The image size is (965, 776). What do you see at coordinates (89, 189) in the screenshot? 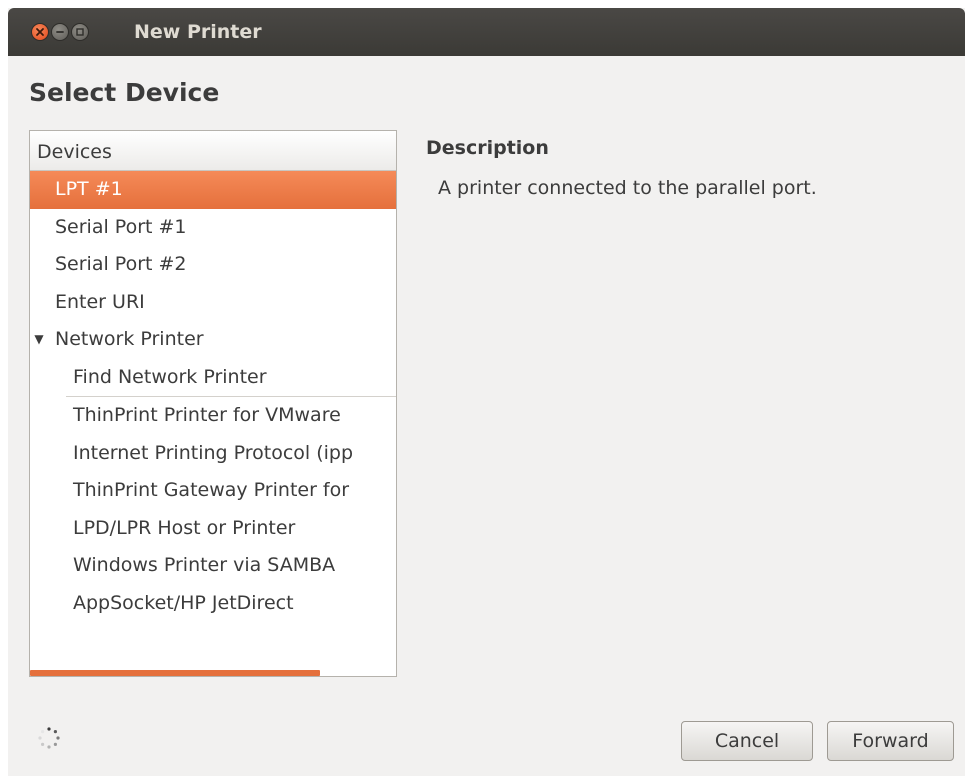
I see `device-item-label: LPT #1` at bounding box center [89, 189].